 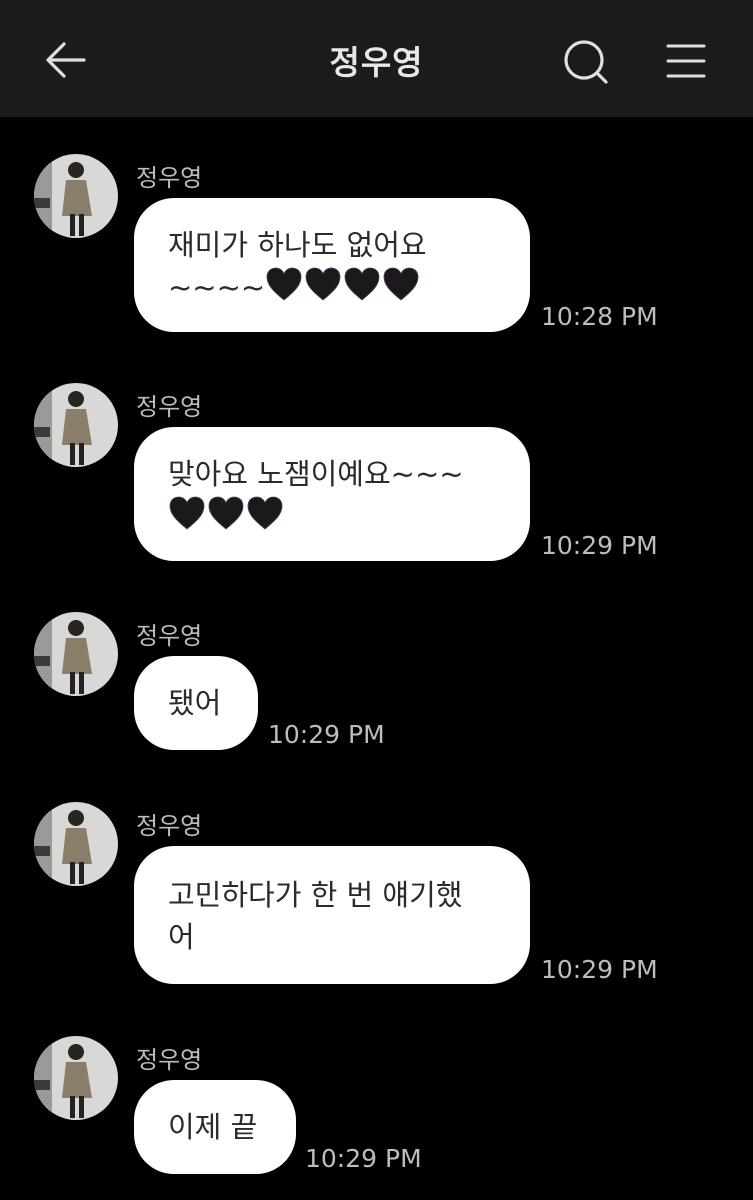 I want to click on chat-header: 정우영, so click(x=376, y=58).